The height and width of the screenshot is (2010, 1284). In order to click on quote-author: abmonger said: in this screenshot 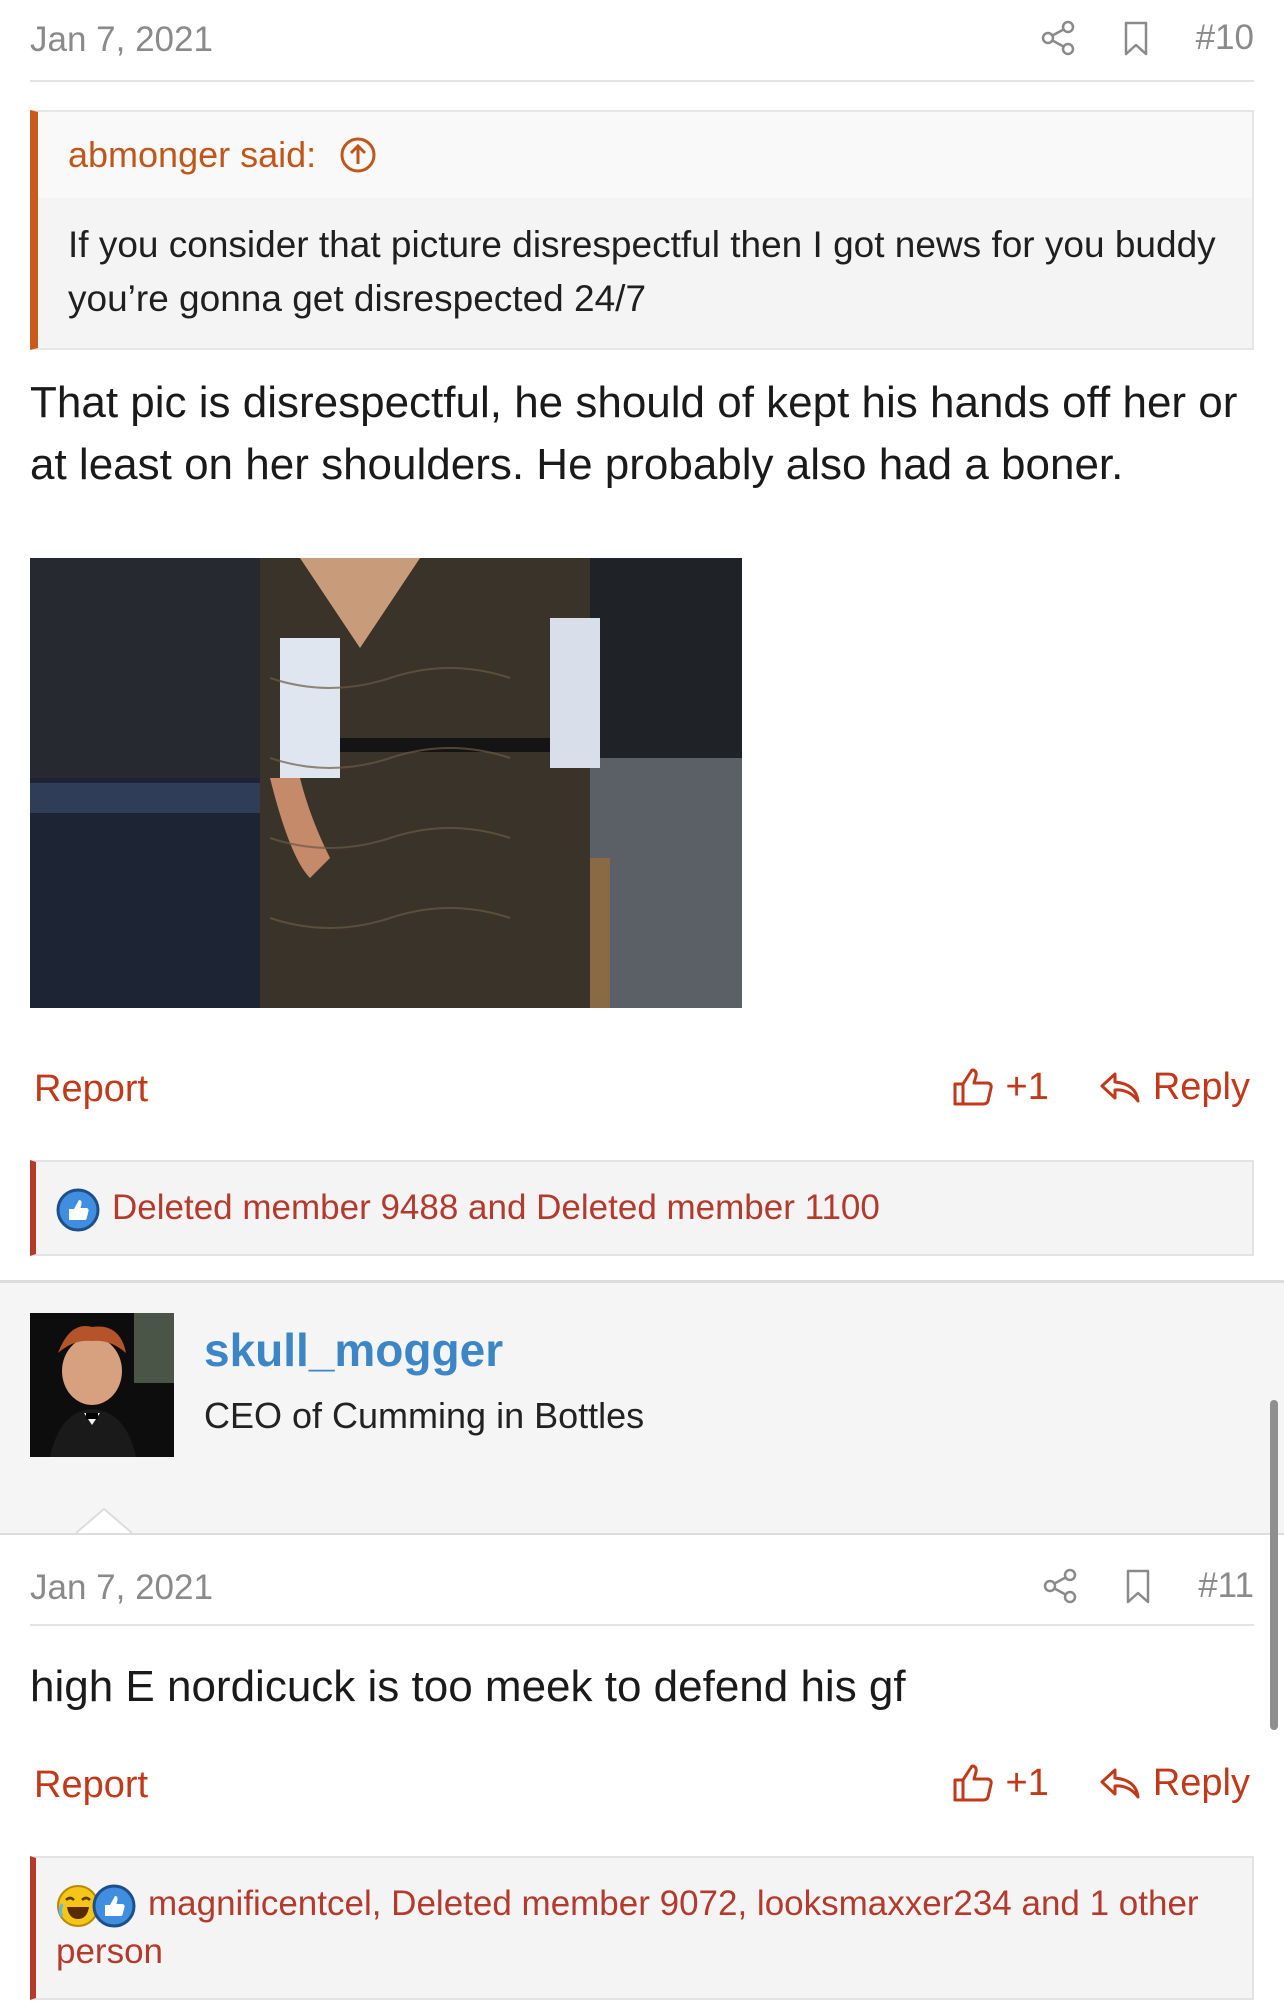, I will do `click(192, 155)`.